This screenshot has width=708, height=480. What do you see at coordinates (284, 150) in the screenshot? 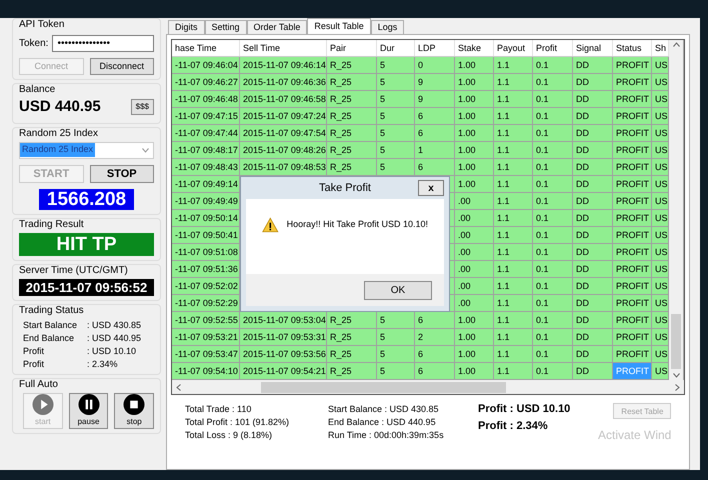
I see `table-cell: 2015-11-07 09:48:26` at bounding box center [284, 150].